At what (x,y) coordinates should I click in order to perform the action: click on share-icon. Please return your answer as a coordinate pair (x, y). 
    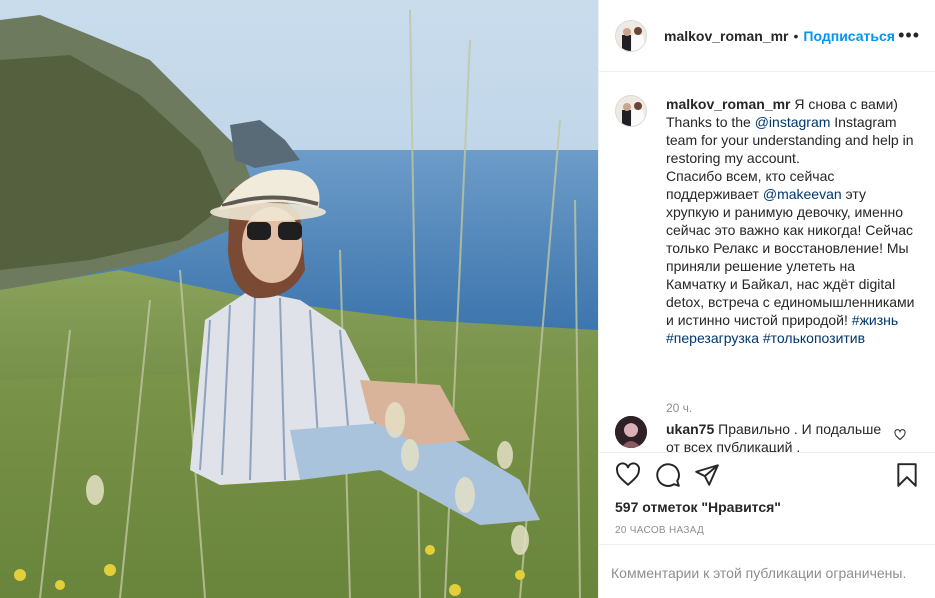
    Looking at the image, I should click on (707, 477).